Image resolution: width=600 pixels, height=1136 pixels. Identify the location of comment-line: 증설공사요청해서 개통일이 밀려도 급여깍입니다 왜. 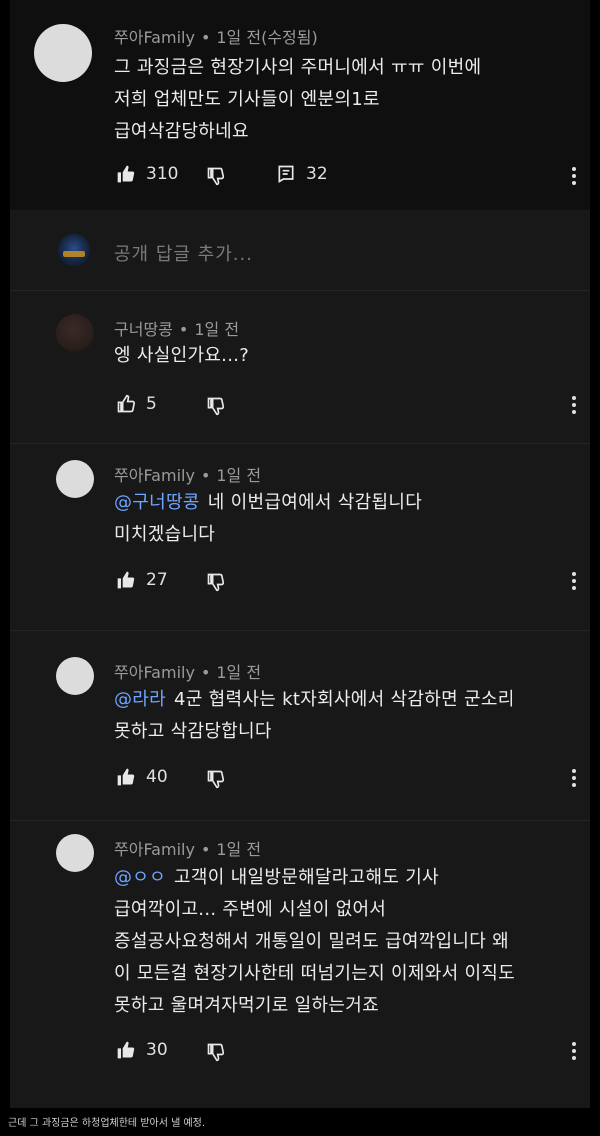
(312, 941).